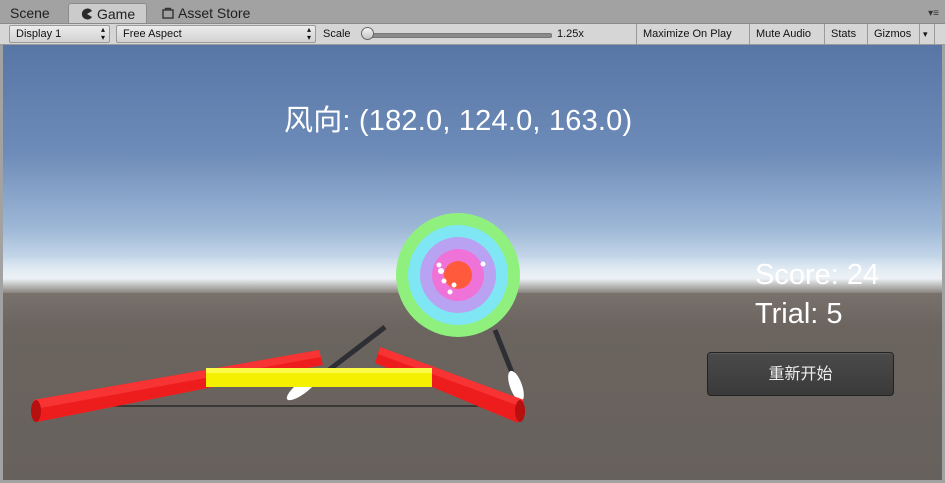 This screenshot has height=483, width=945. I want to click on tab-game-label: Game, so click(116, 14).